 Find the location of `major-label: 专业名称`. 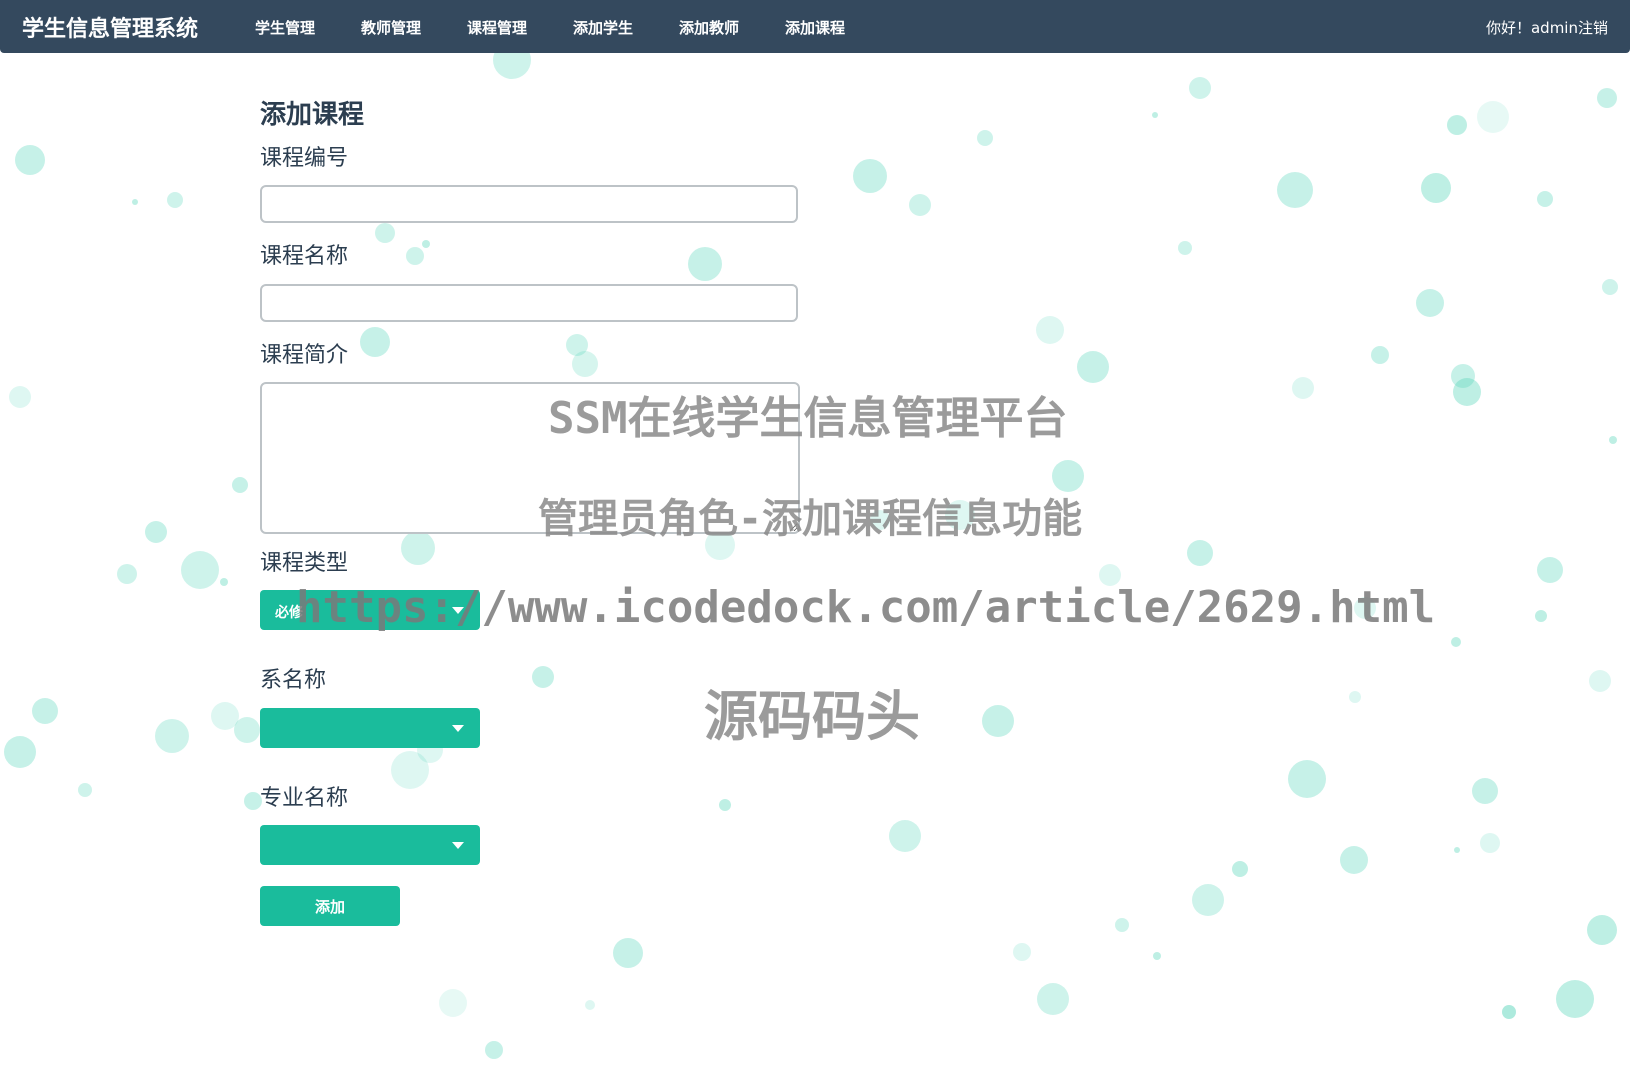

major-label: 专业名称 is located at coordinates (304, 798).